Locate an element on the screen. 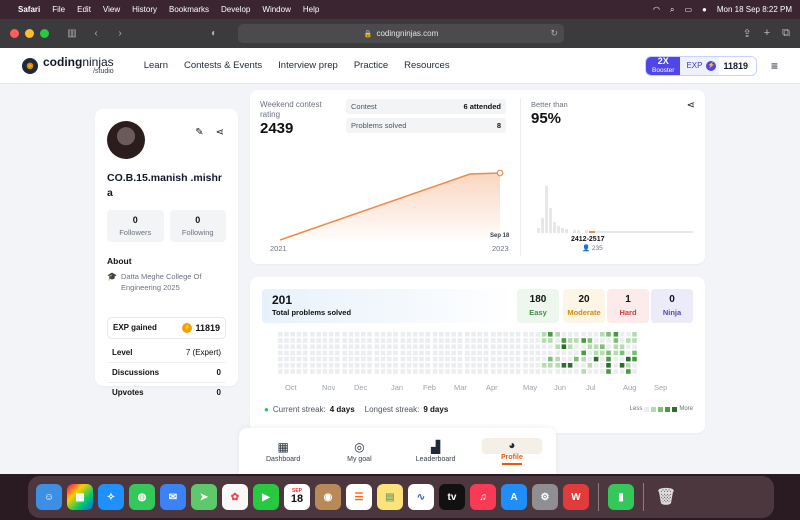  forward-icon: › is located at coordinates (120, 33).